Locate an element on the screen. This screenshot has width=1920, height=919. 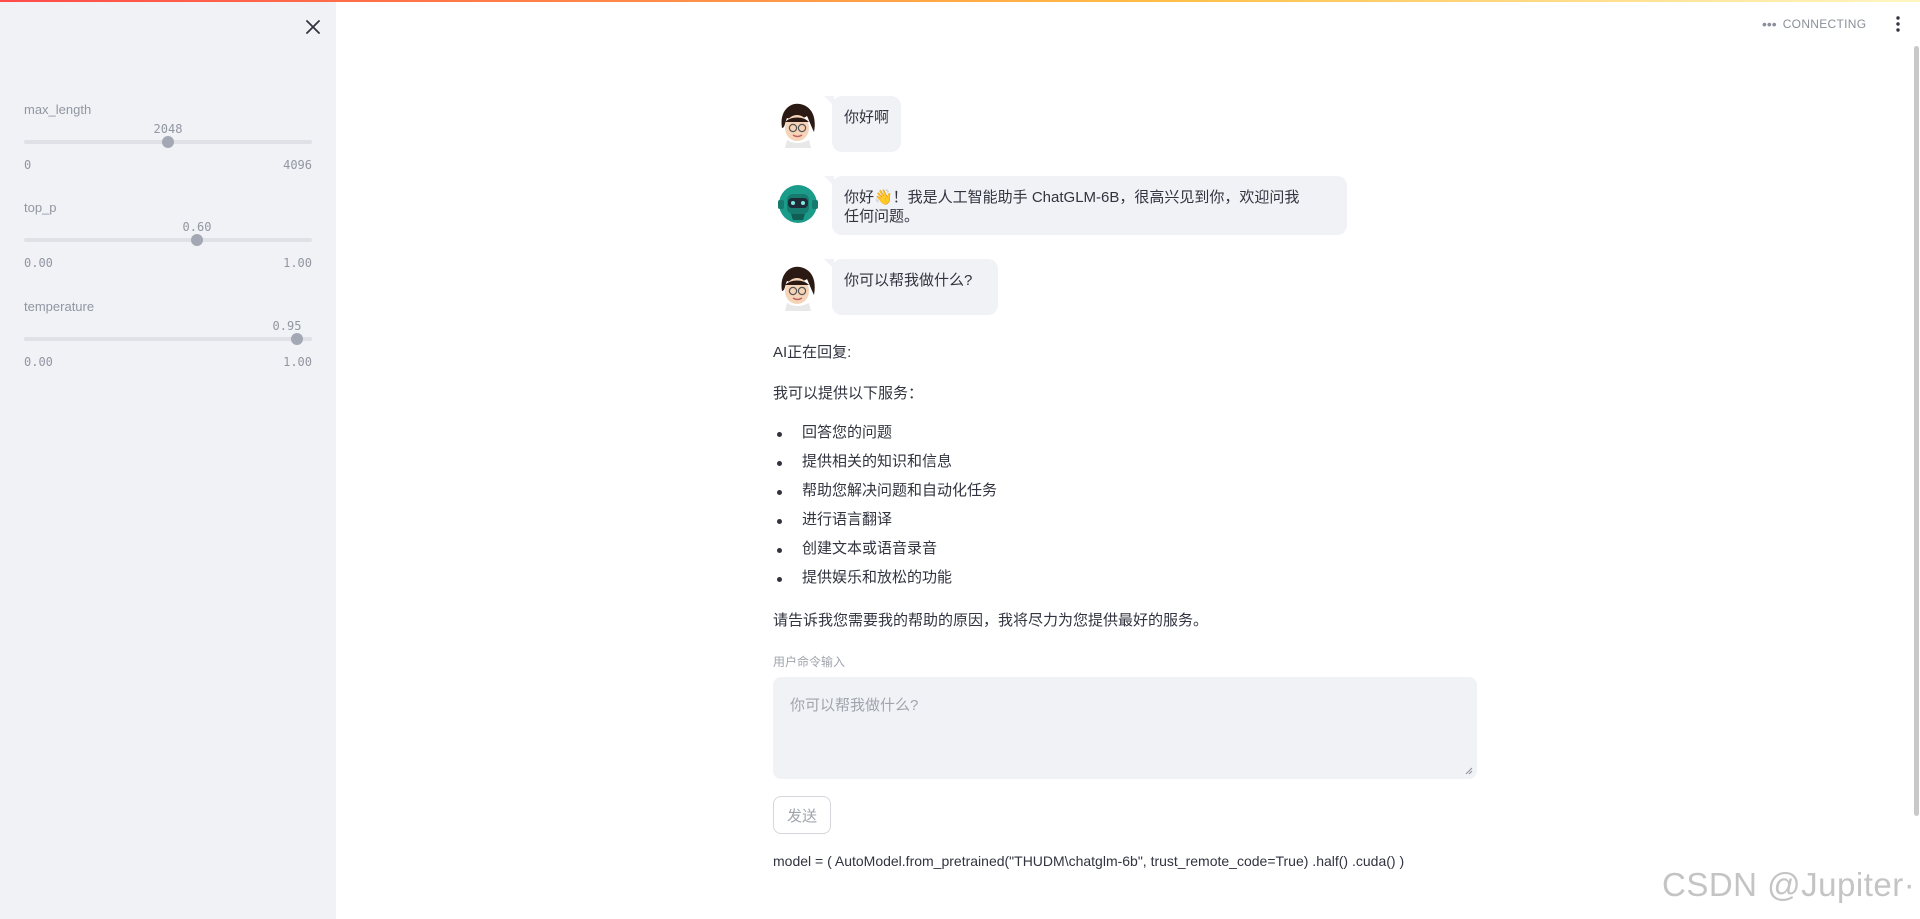
list-item: 回答您的问题 is located at coordinates (885, 437).